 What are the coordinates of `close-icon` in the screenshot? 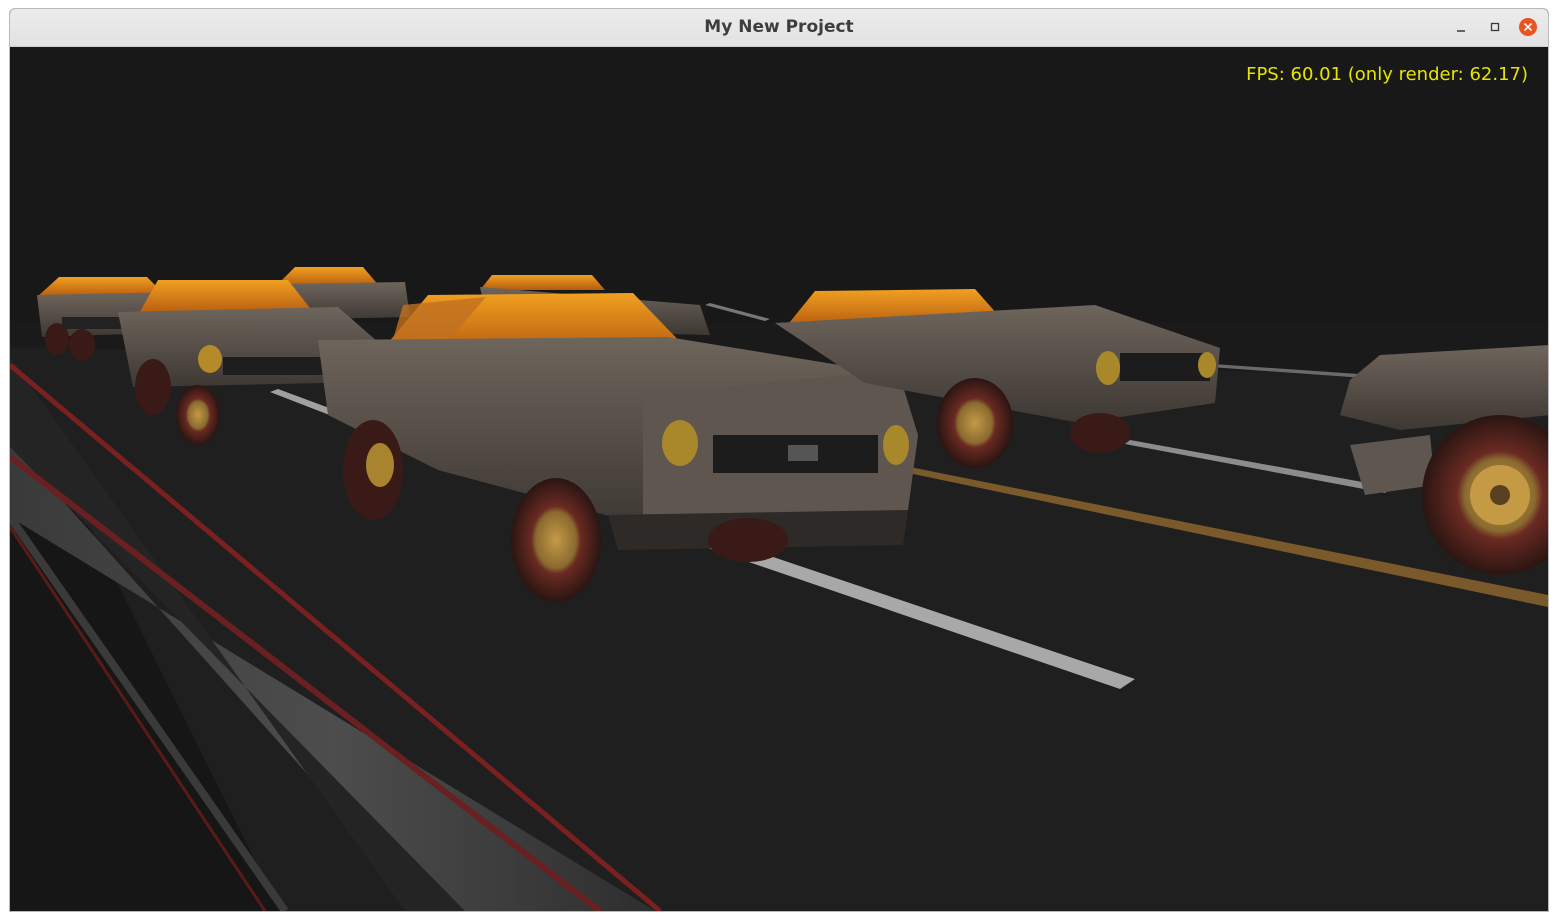 It's located at (1528, 27).